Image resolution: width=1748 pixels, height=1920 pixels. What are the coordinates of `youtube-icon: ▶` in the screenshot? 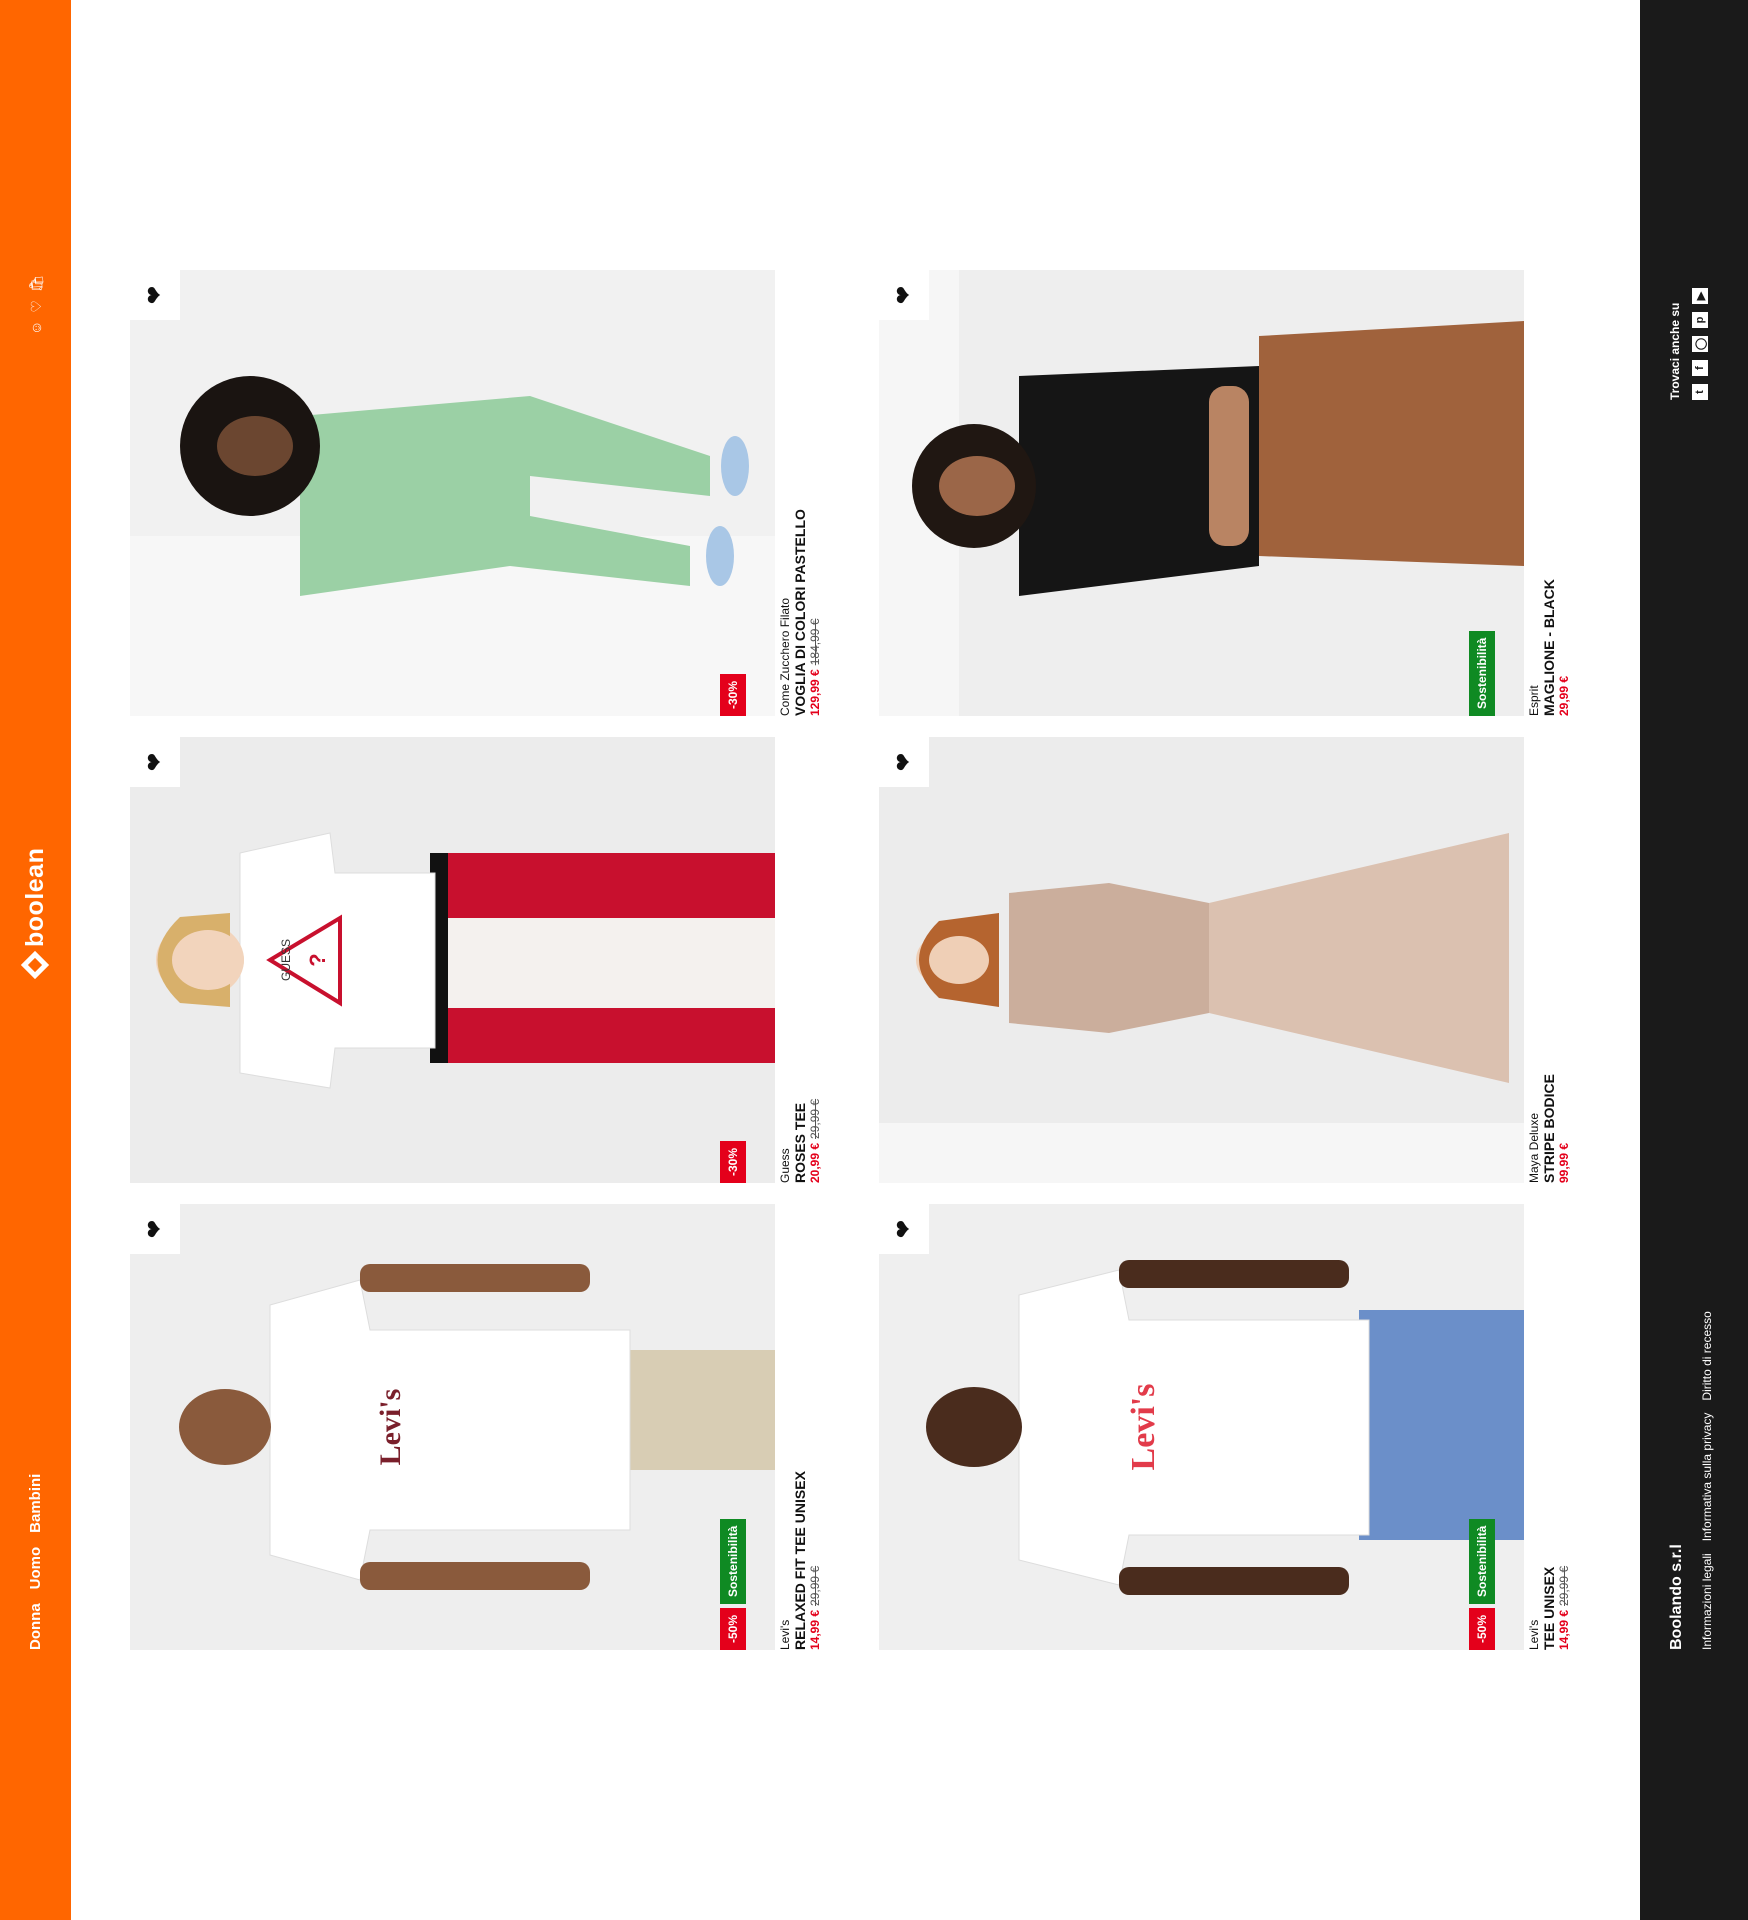 It's located at (1700, 296).